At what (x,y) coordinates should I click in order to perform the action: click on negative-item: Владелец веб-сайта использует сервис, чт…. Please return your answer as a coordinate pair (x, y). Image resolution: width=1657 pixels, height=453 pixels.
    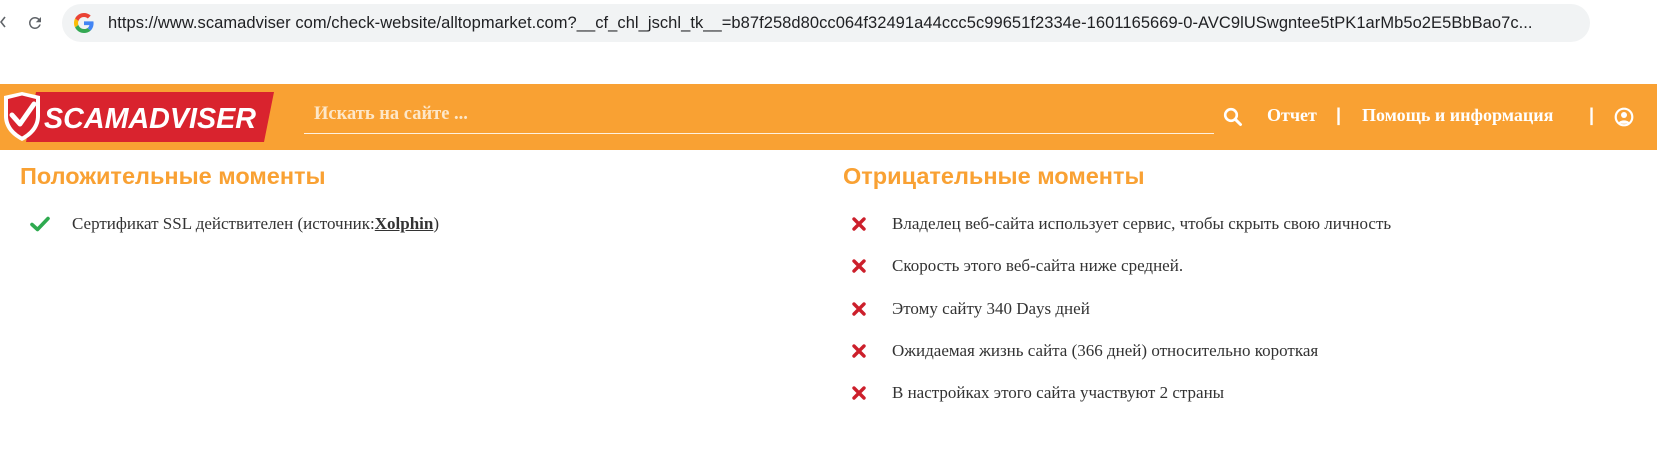
    Looking at the image, I should click on (1121, 224).